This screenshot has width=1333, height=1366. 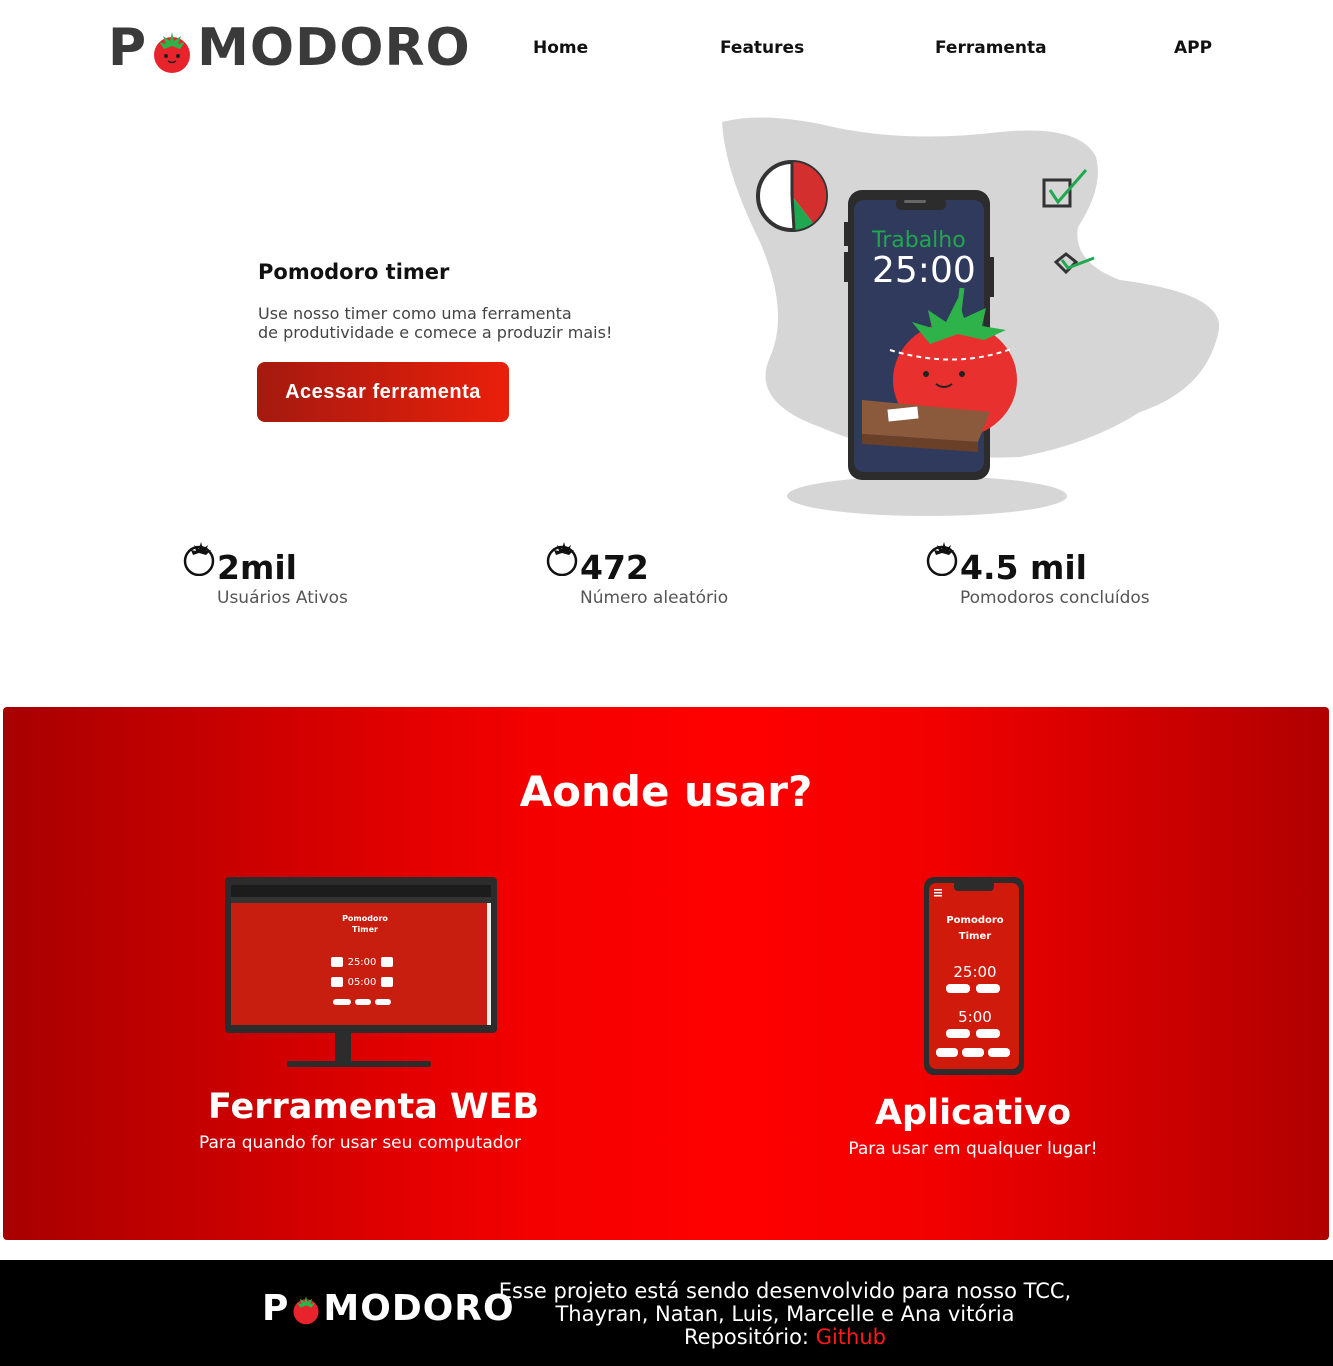 What do you see at coordinates (975, 972) in the screenshot?
I see `app-screen-time-1: 25:00` at bounding box center [975, 972].